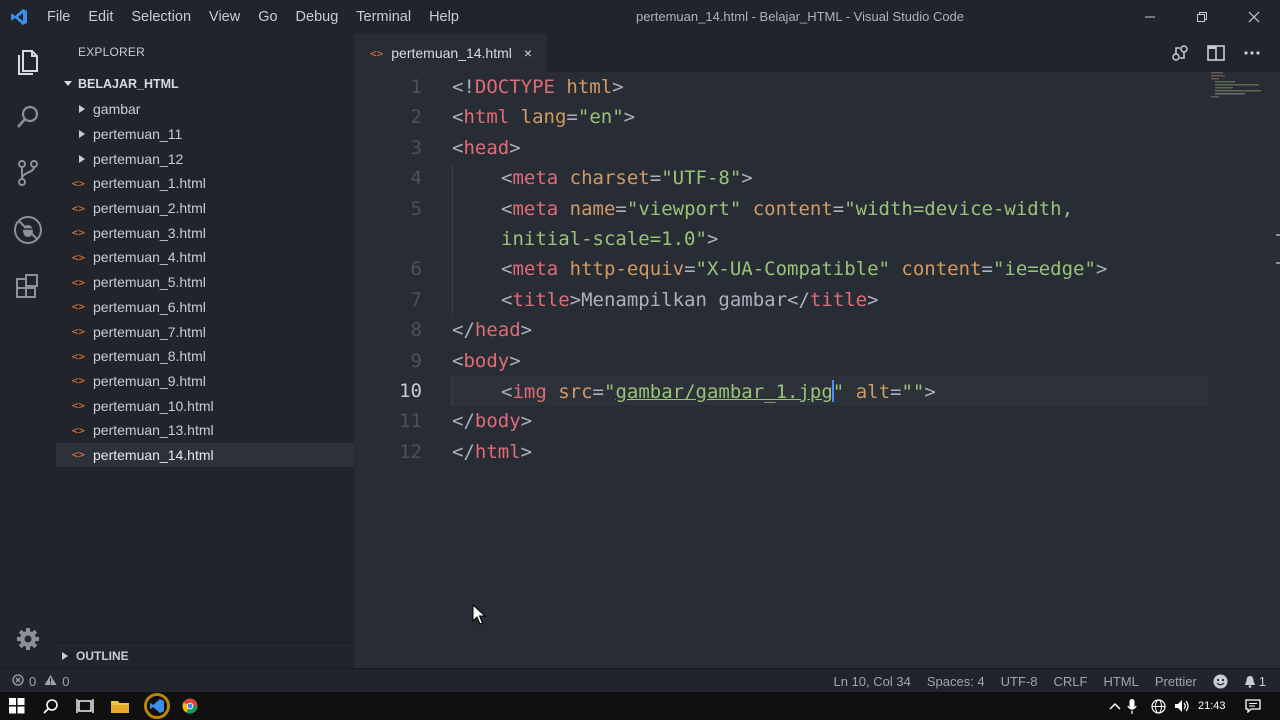  What do you see at coordinates (28, 61) in the screenshot?
I see `explorer-icon` at bounding box center [28, 61].